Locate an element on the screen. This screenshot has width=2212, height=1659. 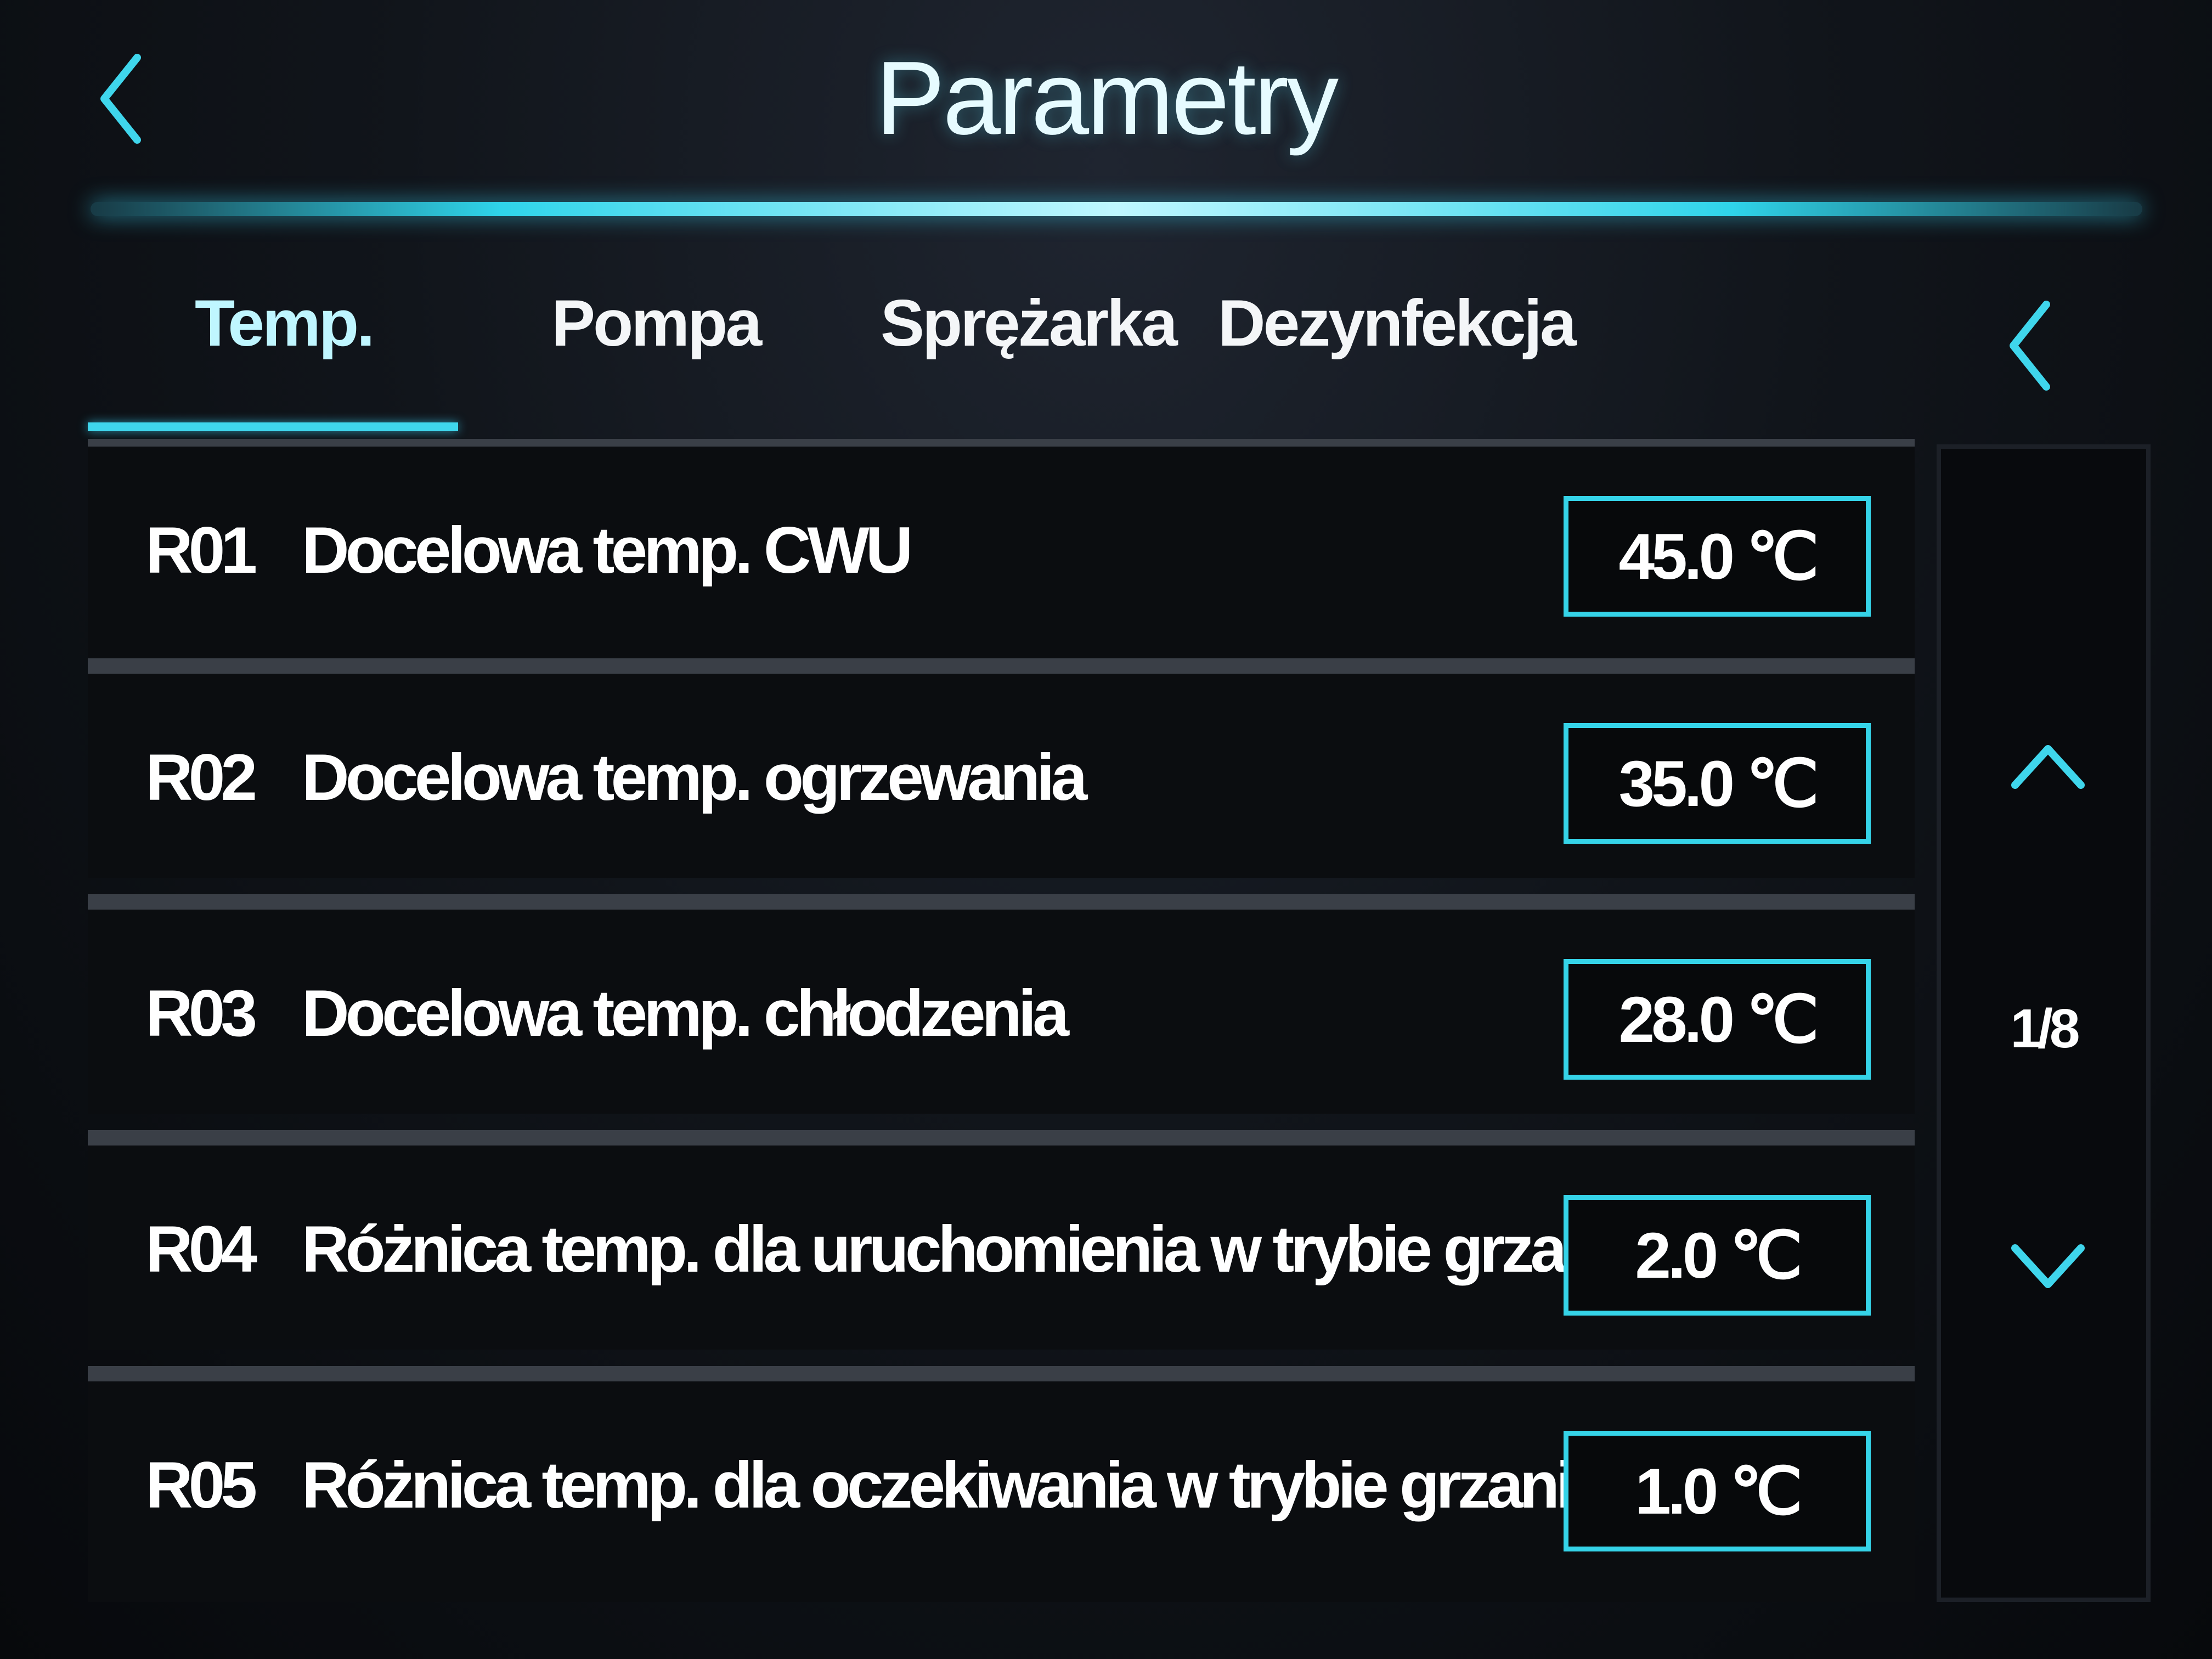
tab-sprezarka: Sprężarka is located at coordinates (1029, 323).